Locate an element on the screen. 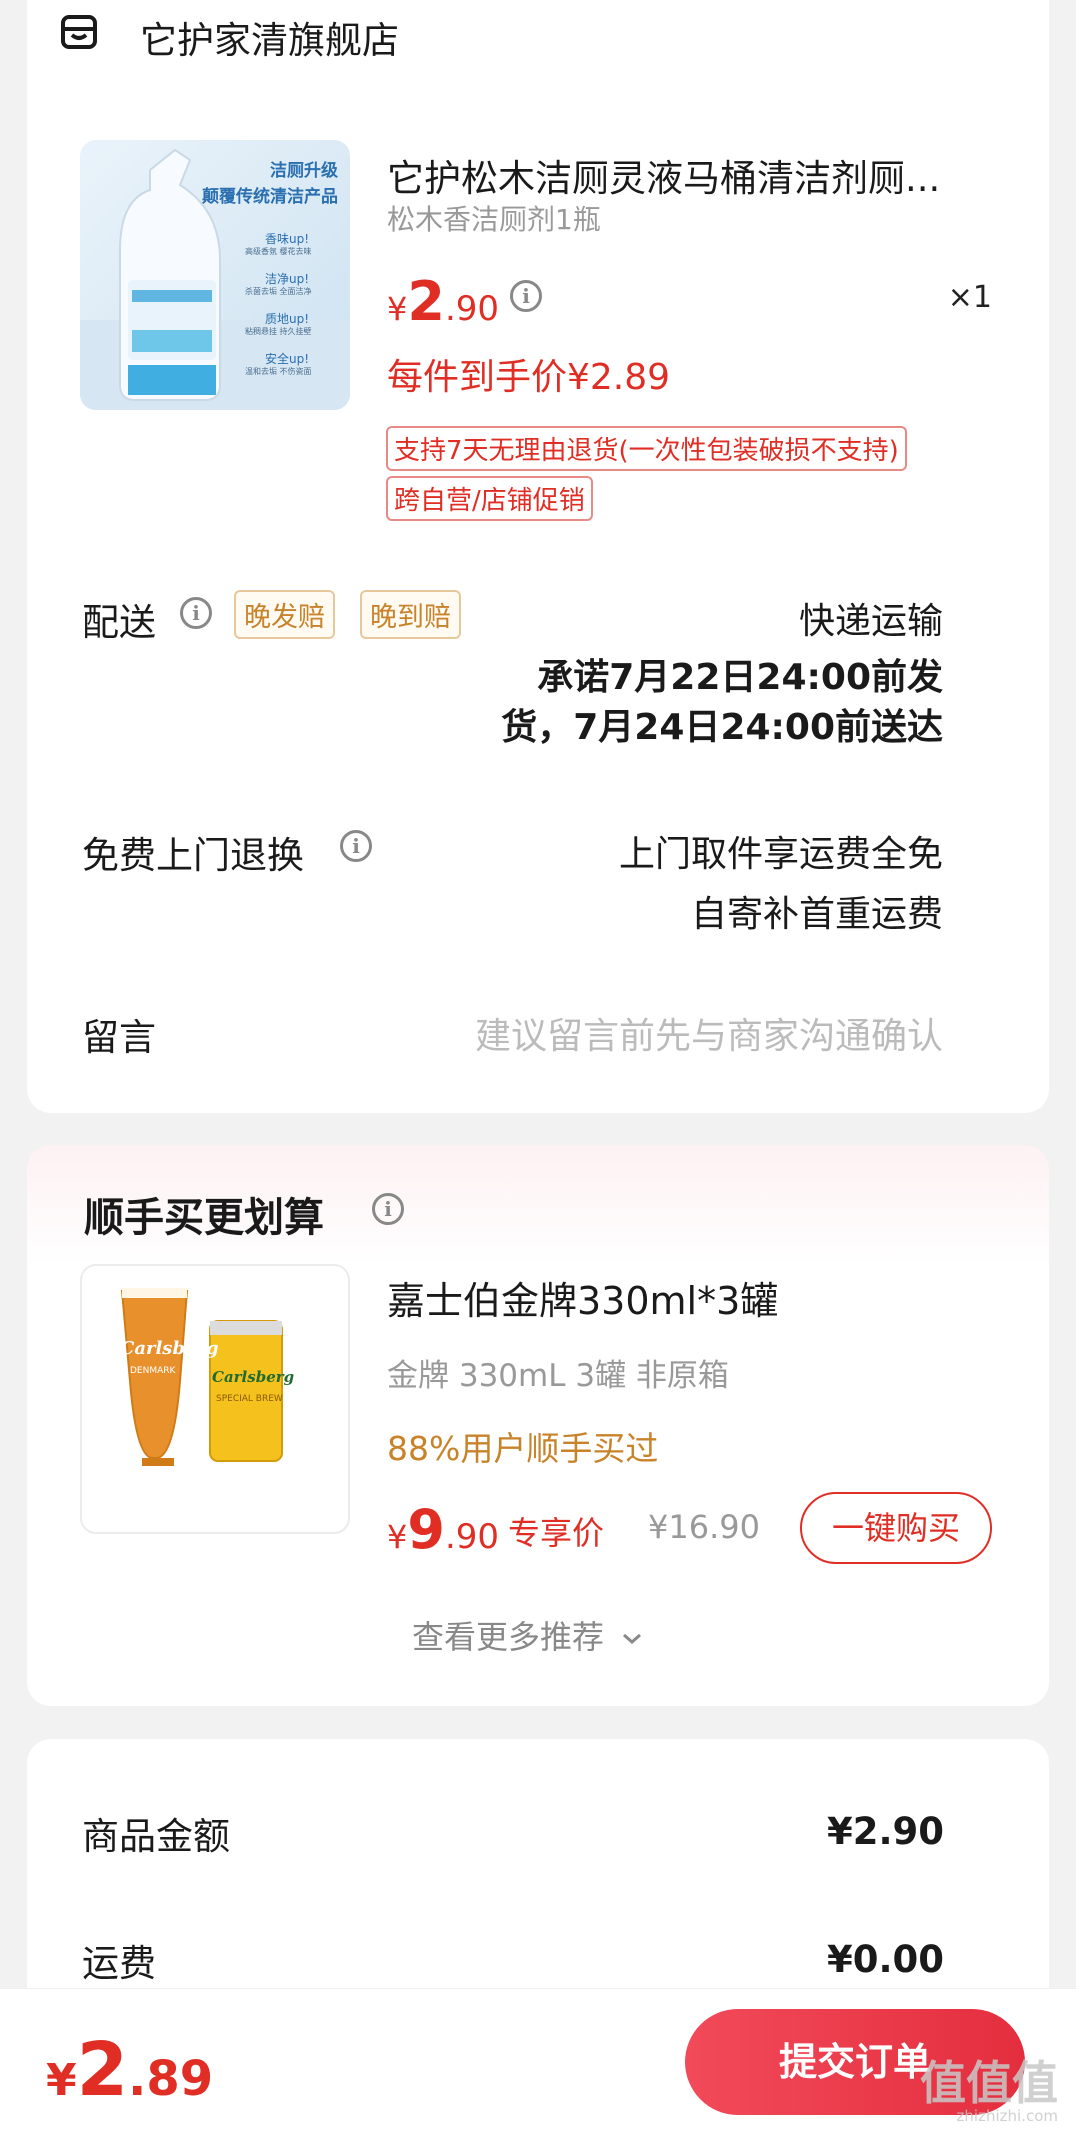  watermark-url: zhizhizhi.com is located at coordinates (1007, 2116).